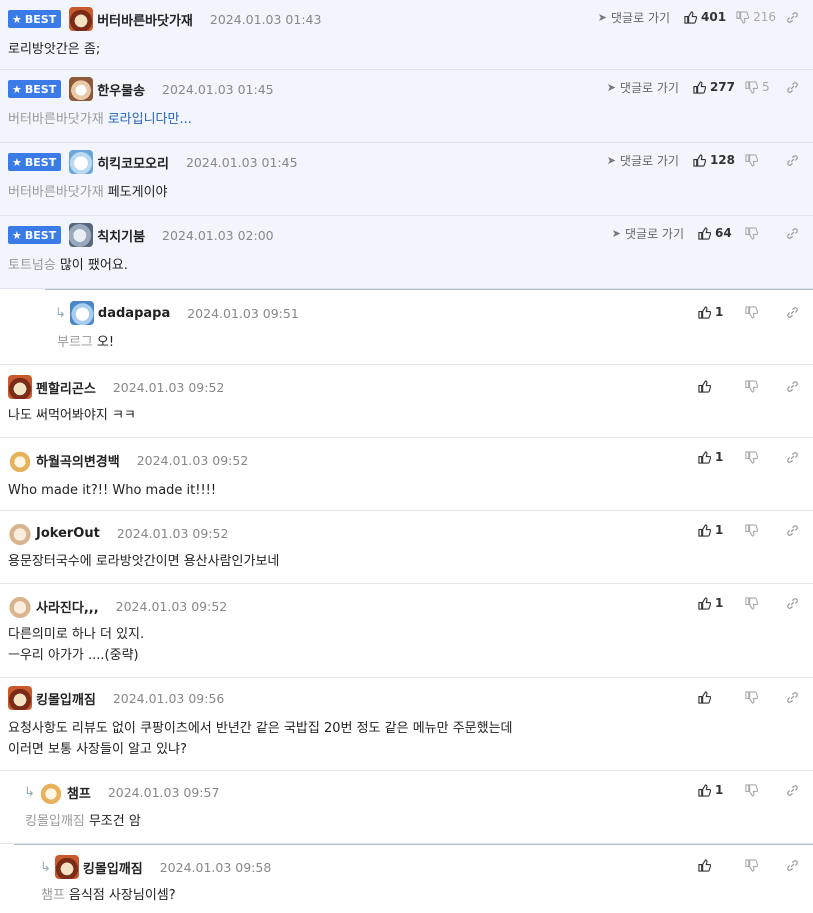 The image size is (813, 913). What do you see at coordinates (128, 460) in the screenshot?
I see `comment-header: 하월곡의변경백 2024.01.03 09:52` at bounding box center [128, 460].